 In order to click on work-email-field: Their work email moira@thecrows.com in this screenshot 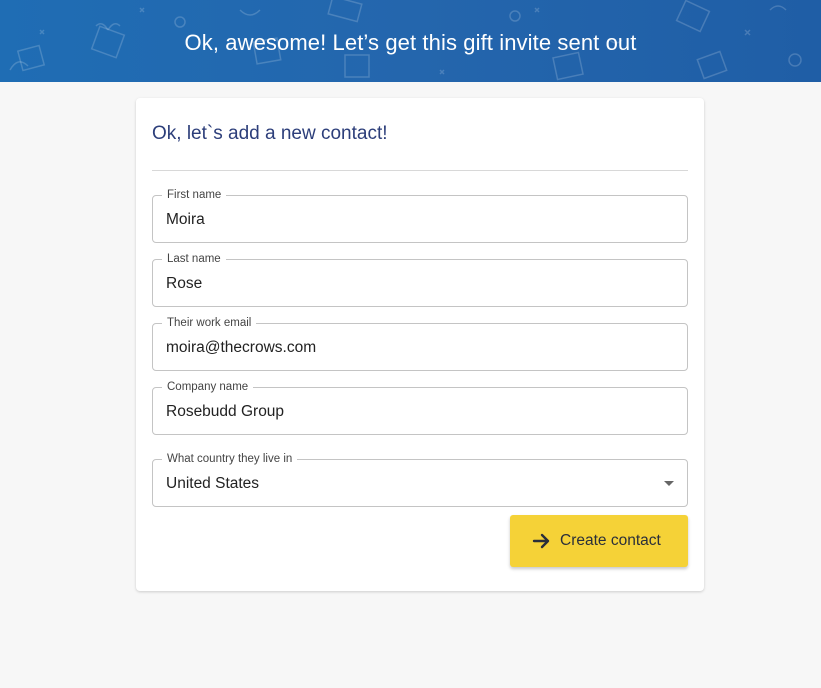, I will do `click(420, 343)`.